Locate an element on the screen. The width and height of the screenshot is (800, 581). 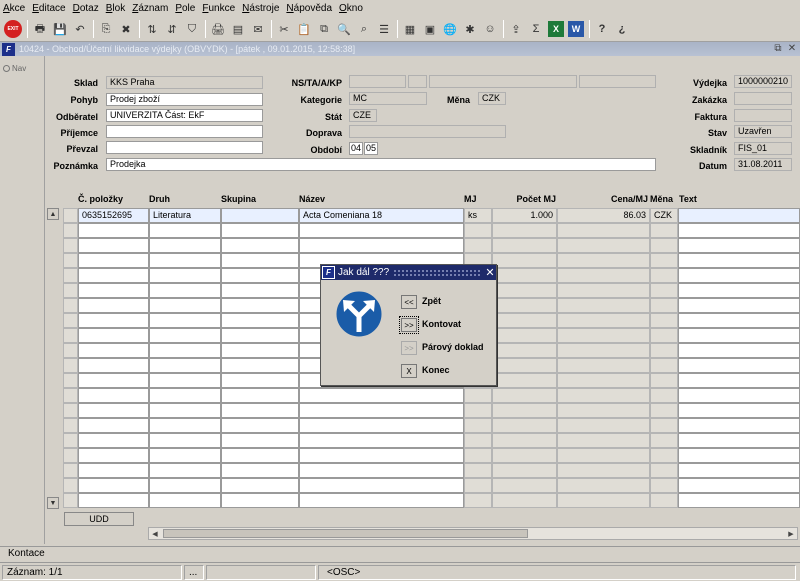
cell-mena: CZK is located at coordinates (664, 215).